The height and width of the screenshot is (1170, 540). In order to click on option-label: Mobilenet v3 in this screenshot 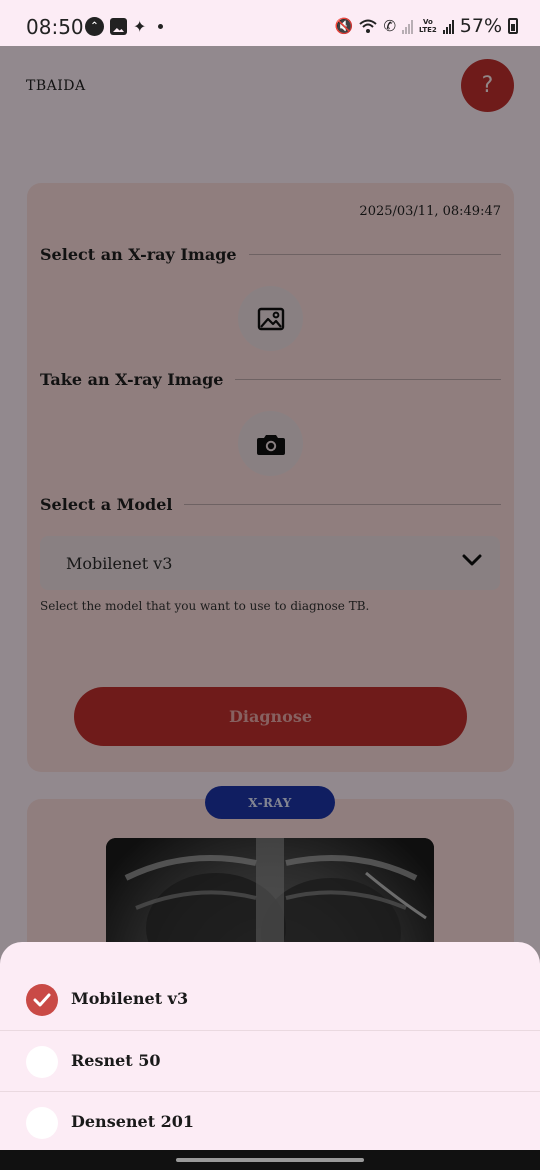, I will do `click(130, 998)`.